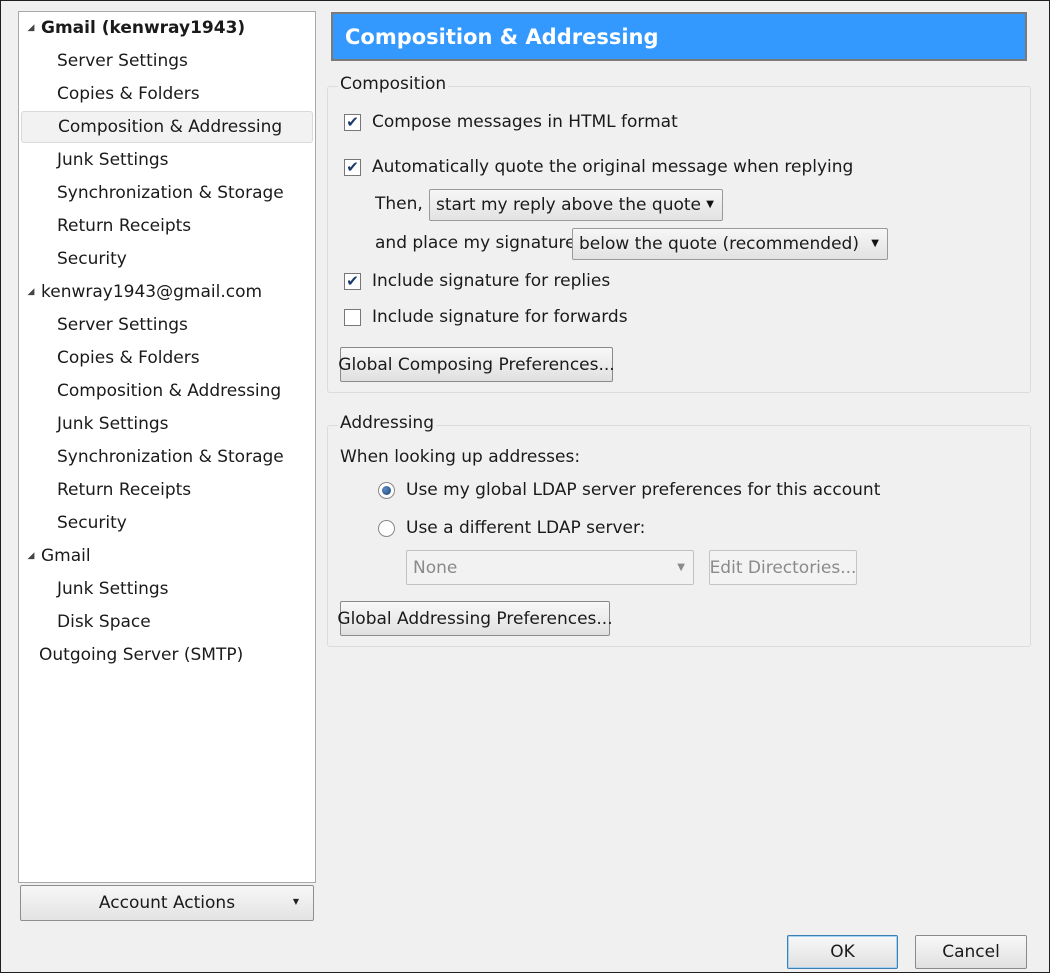  Describe the element at coordinates (143, 28) in the screenshot. I see `tree-item-label: Gmail (kenwray1943)` at that location.